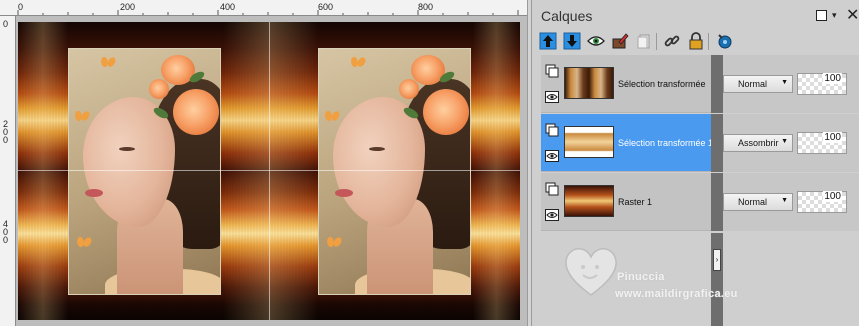  I want to click on visibility-icon, so click(596, 41).